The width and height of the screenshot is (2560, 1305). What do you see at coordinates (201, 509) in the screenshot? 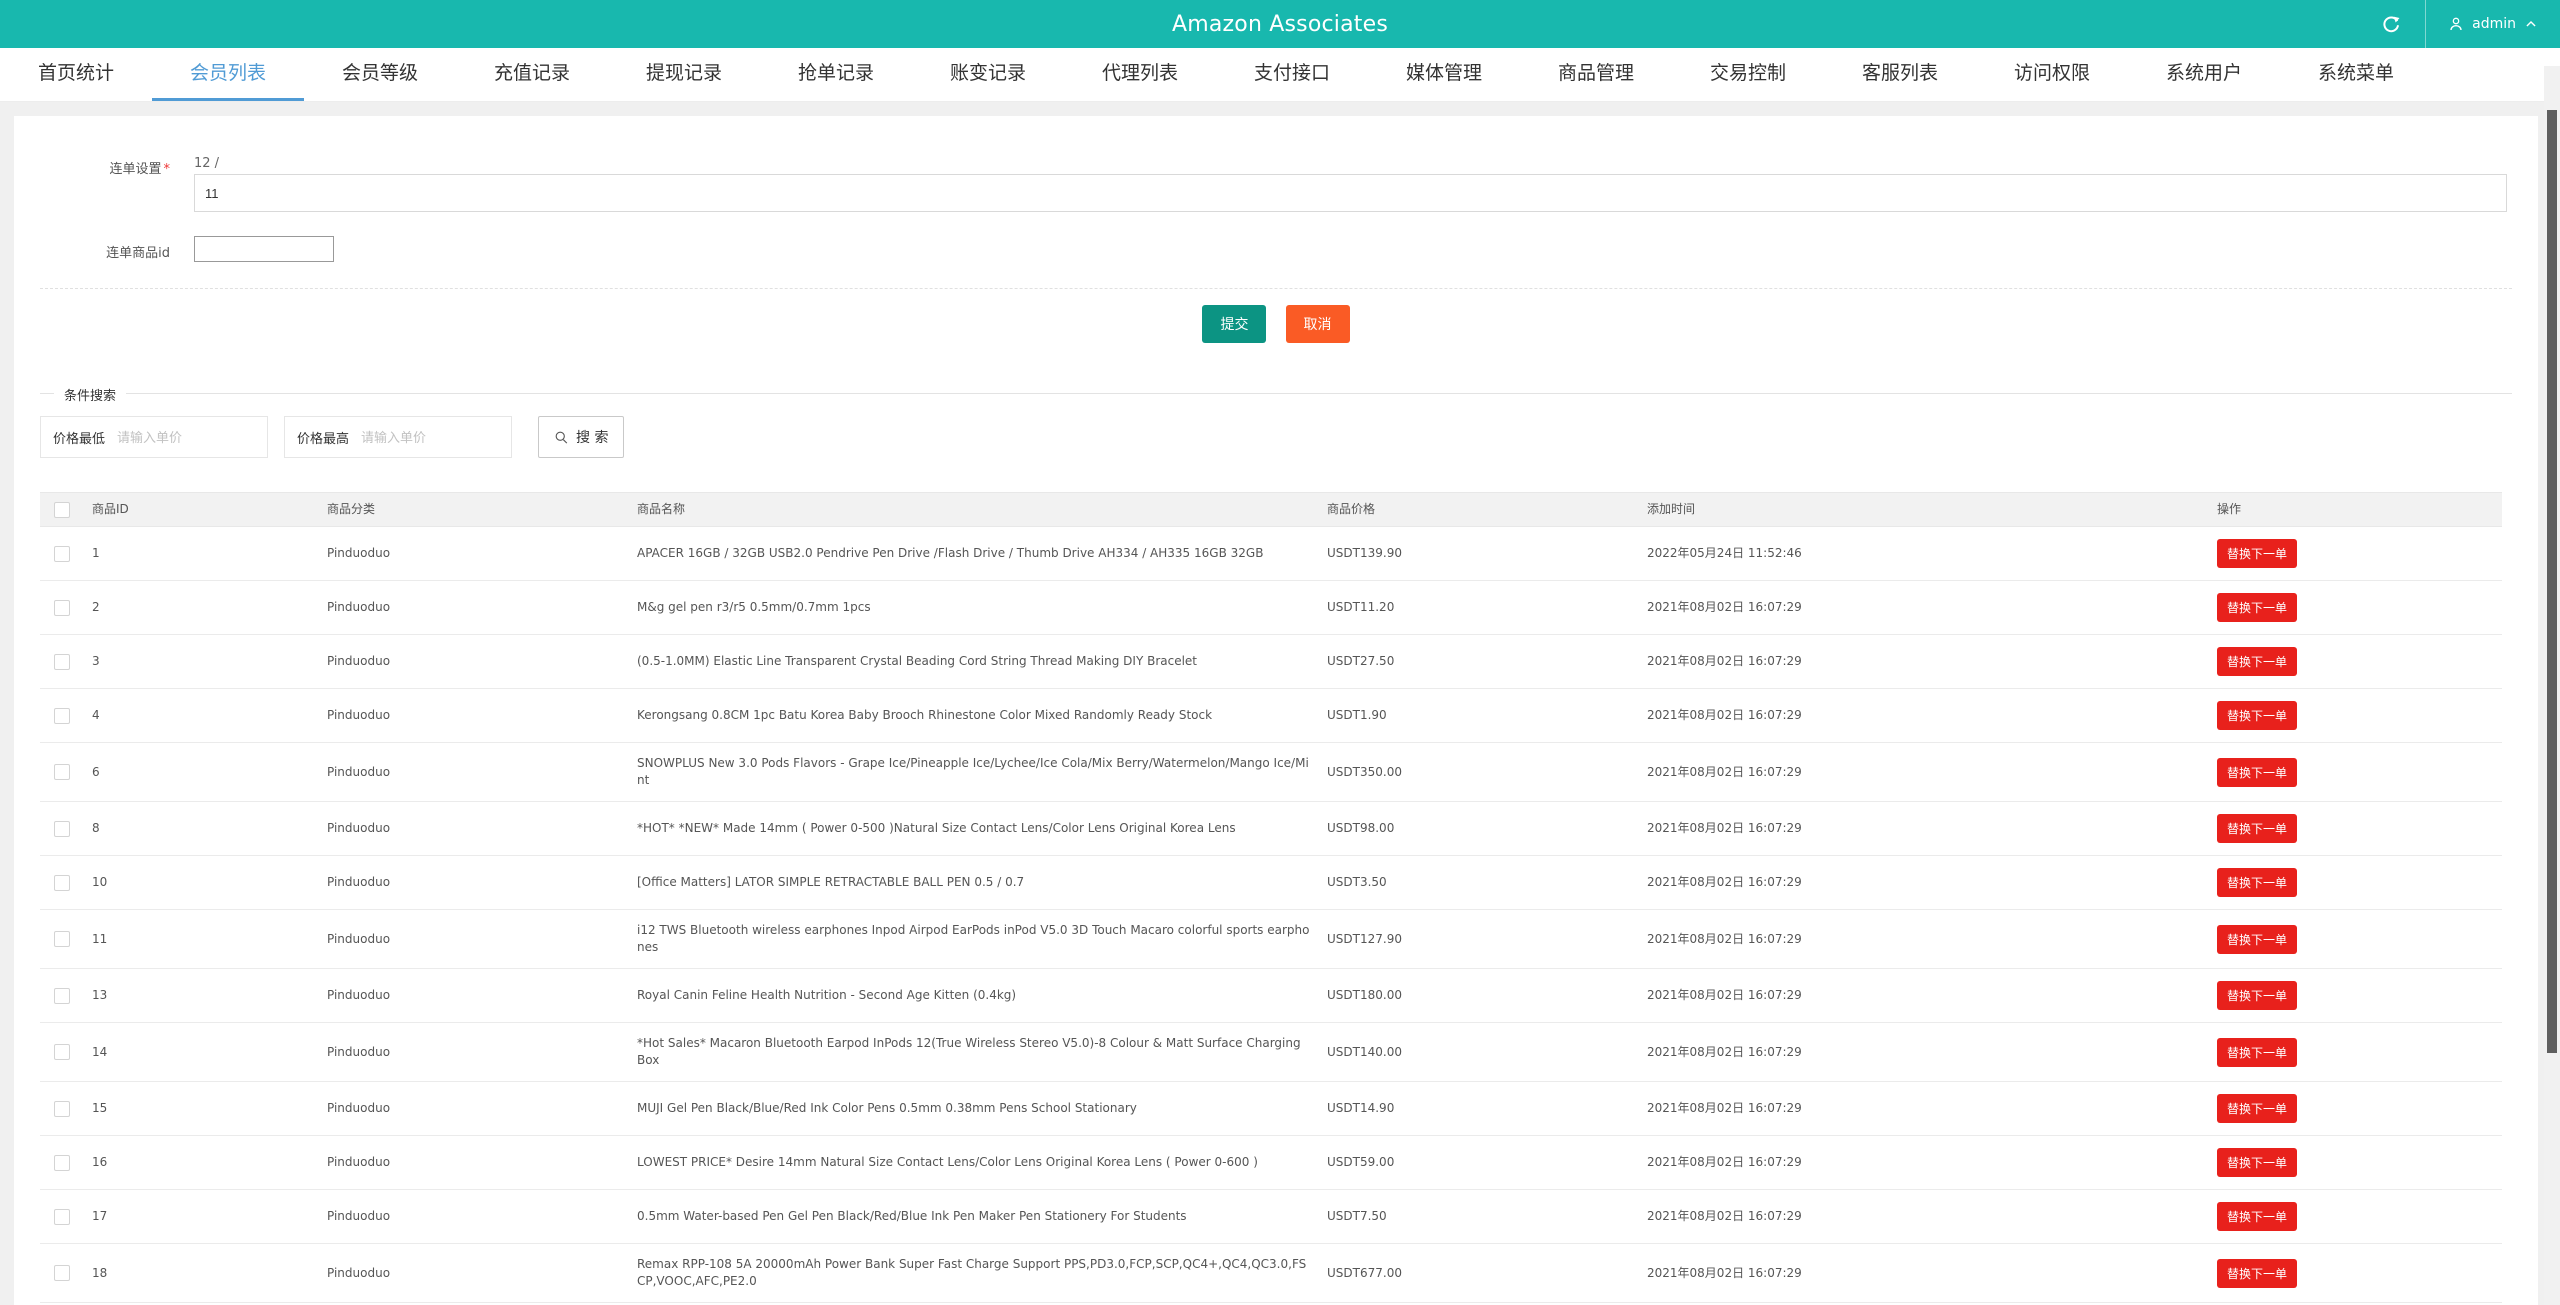
I see `col-header-product-id: 商品ID` at bounding box center [201, 509].